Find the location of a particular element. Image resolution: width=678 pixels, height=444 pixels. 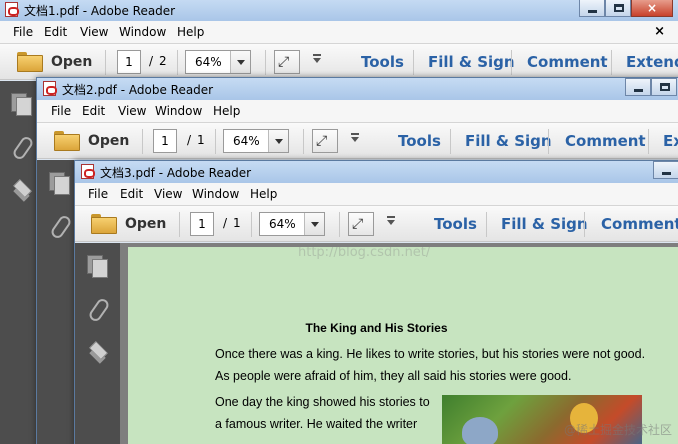

extend-button: Extend is located at coordinates (652, 62).